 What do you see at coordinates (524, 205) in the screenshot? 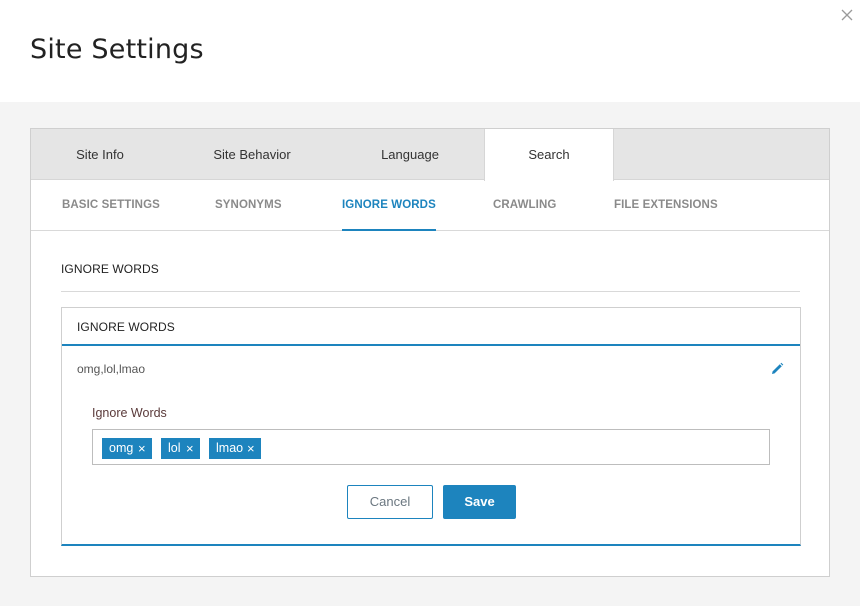
I see `subtab-crawling: CRAWLING` at bounding box center [524, 205].